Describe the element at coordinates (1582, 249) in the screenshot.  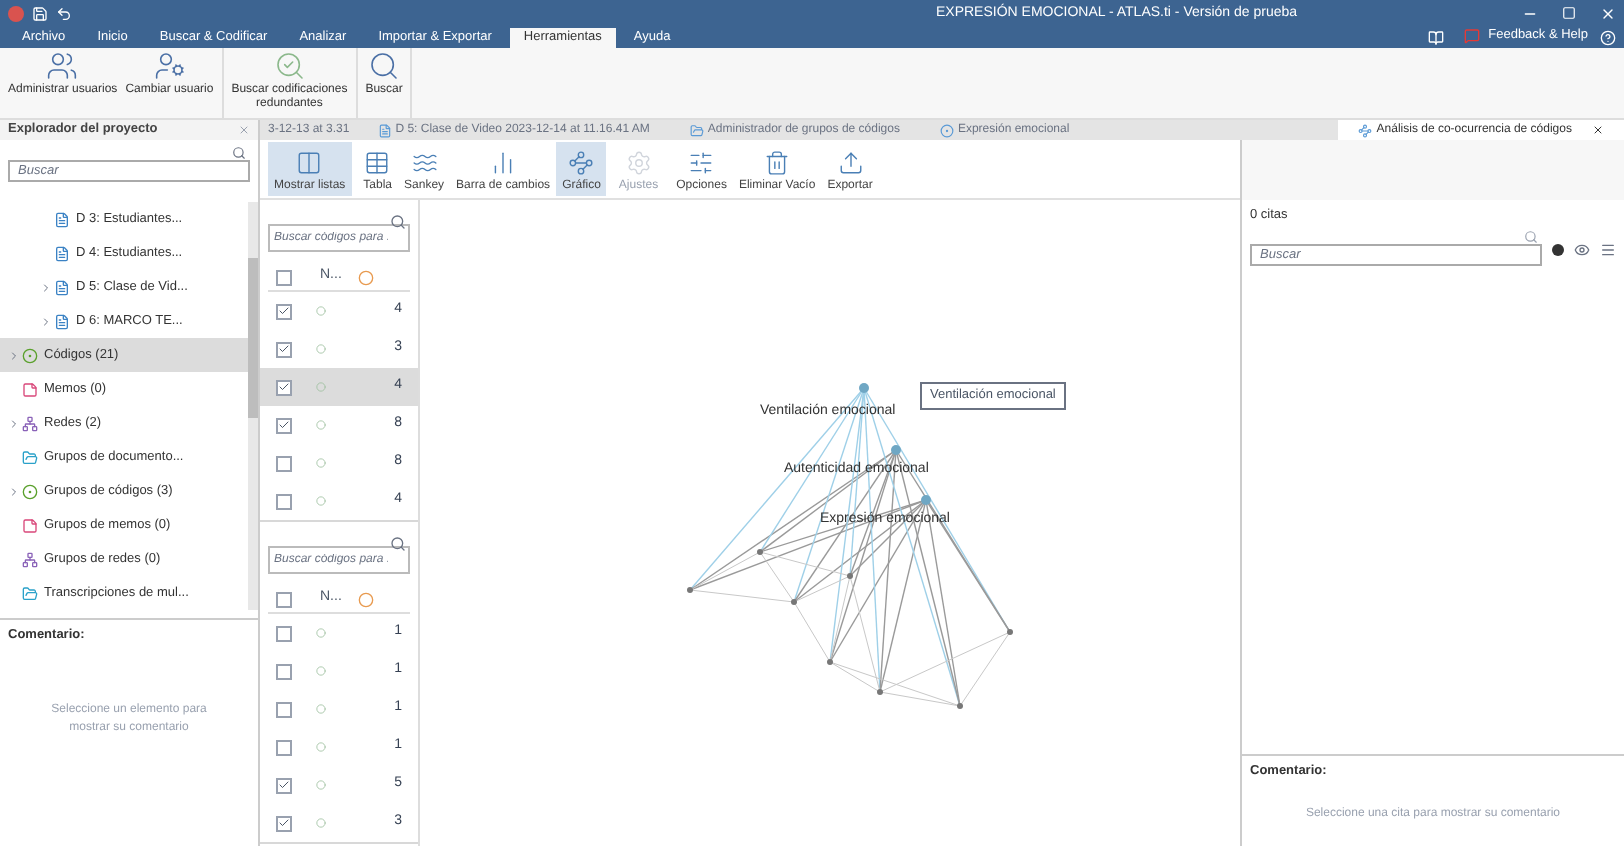
I see `eye-icon` at that location.